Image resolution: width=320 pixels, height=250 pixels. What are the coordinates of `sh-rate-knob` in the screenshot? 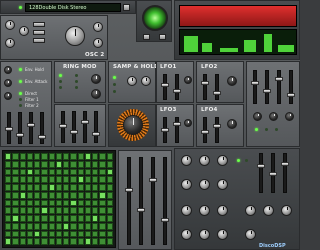 It's located at (132, 81).